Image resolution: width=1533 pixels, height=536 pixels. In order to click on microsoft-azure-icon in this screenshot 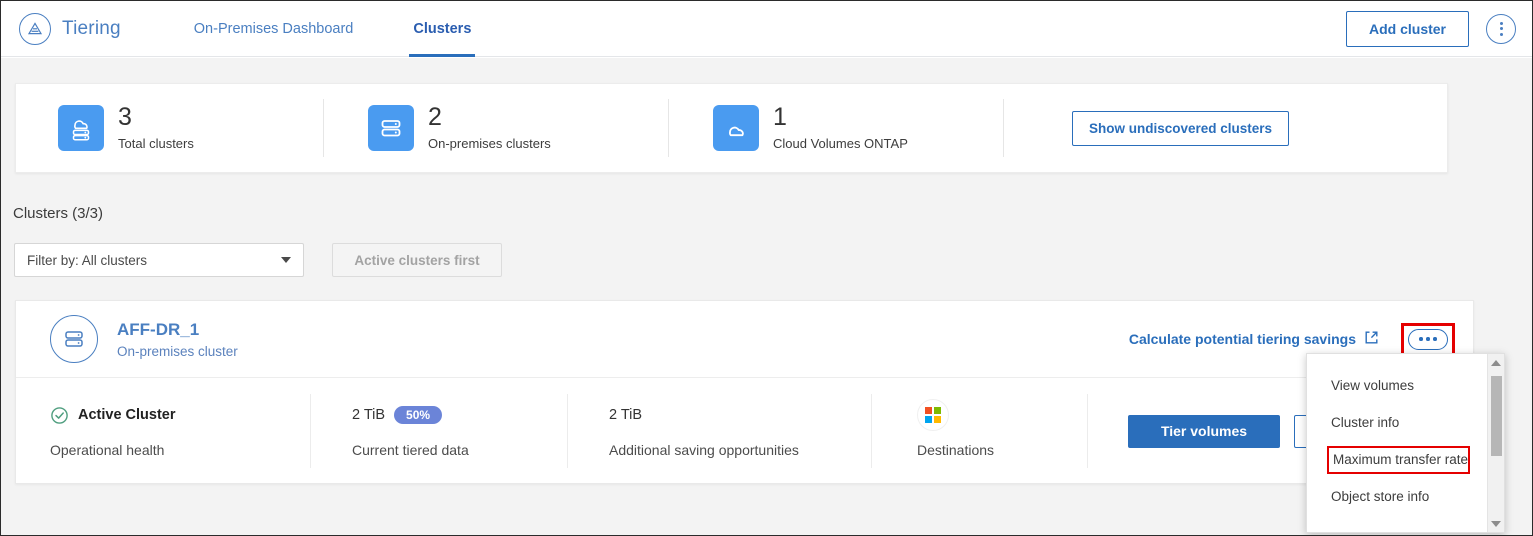, I will do `click(933, 415)`.